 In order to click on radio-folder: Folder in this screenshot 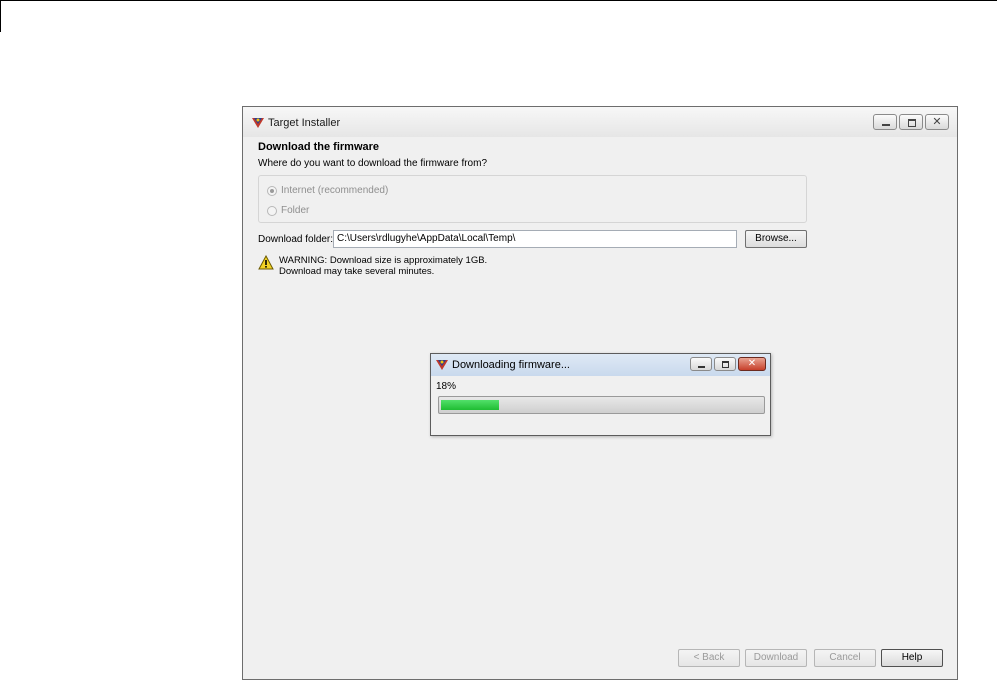, I will do `click(288, 210)`.